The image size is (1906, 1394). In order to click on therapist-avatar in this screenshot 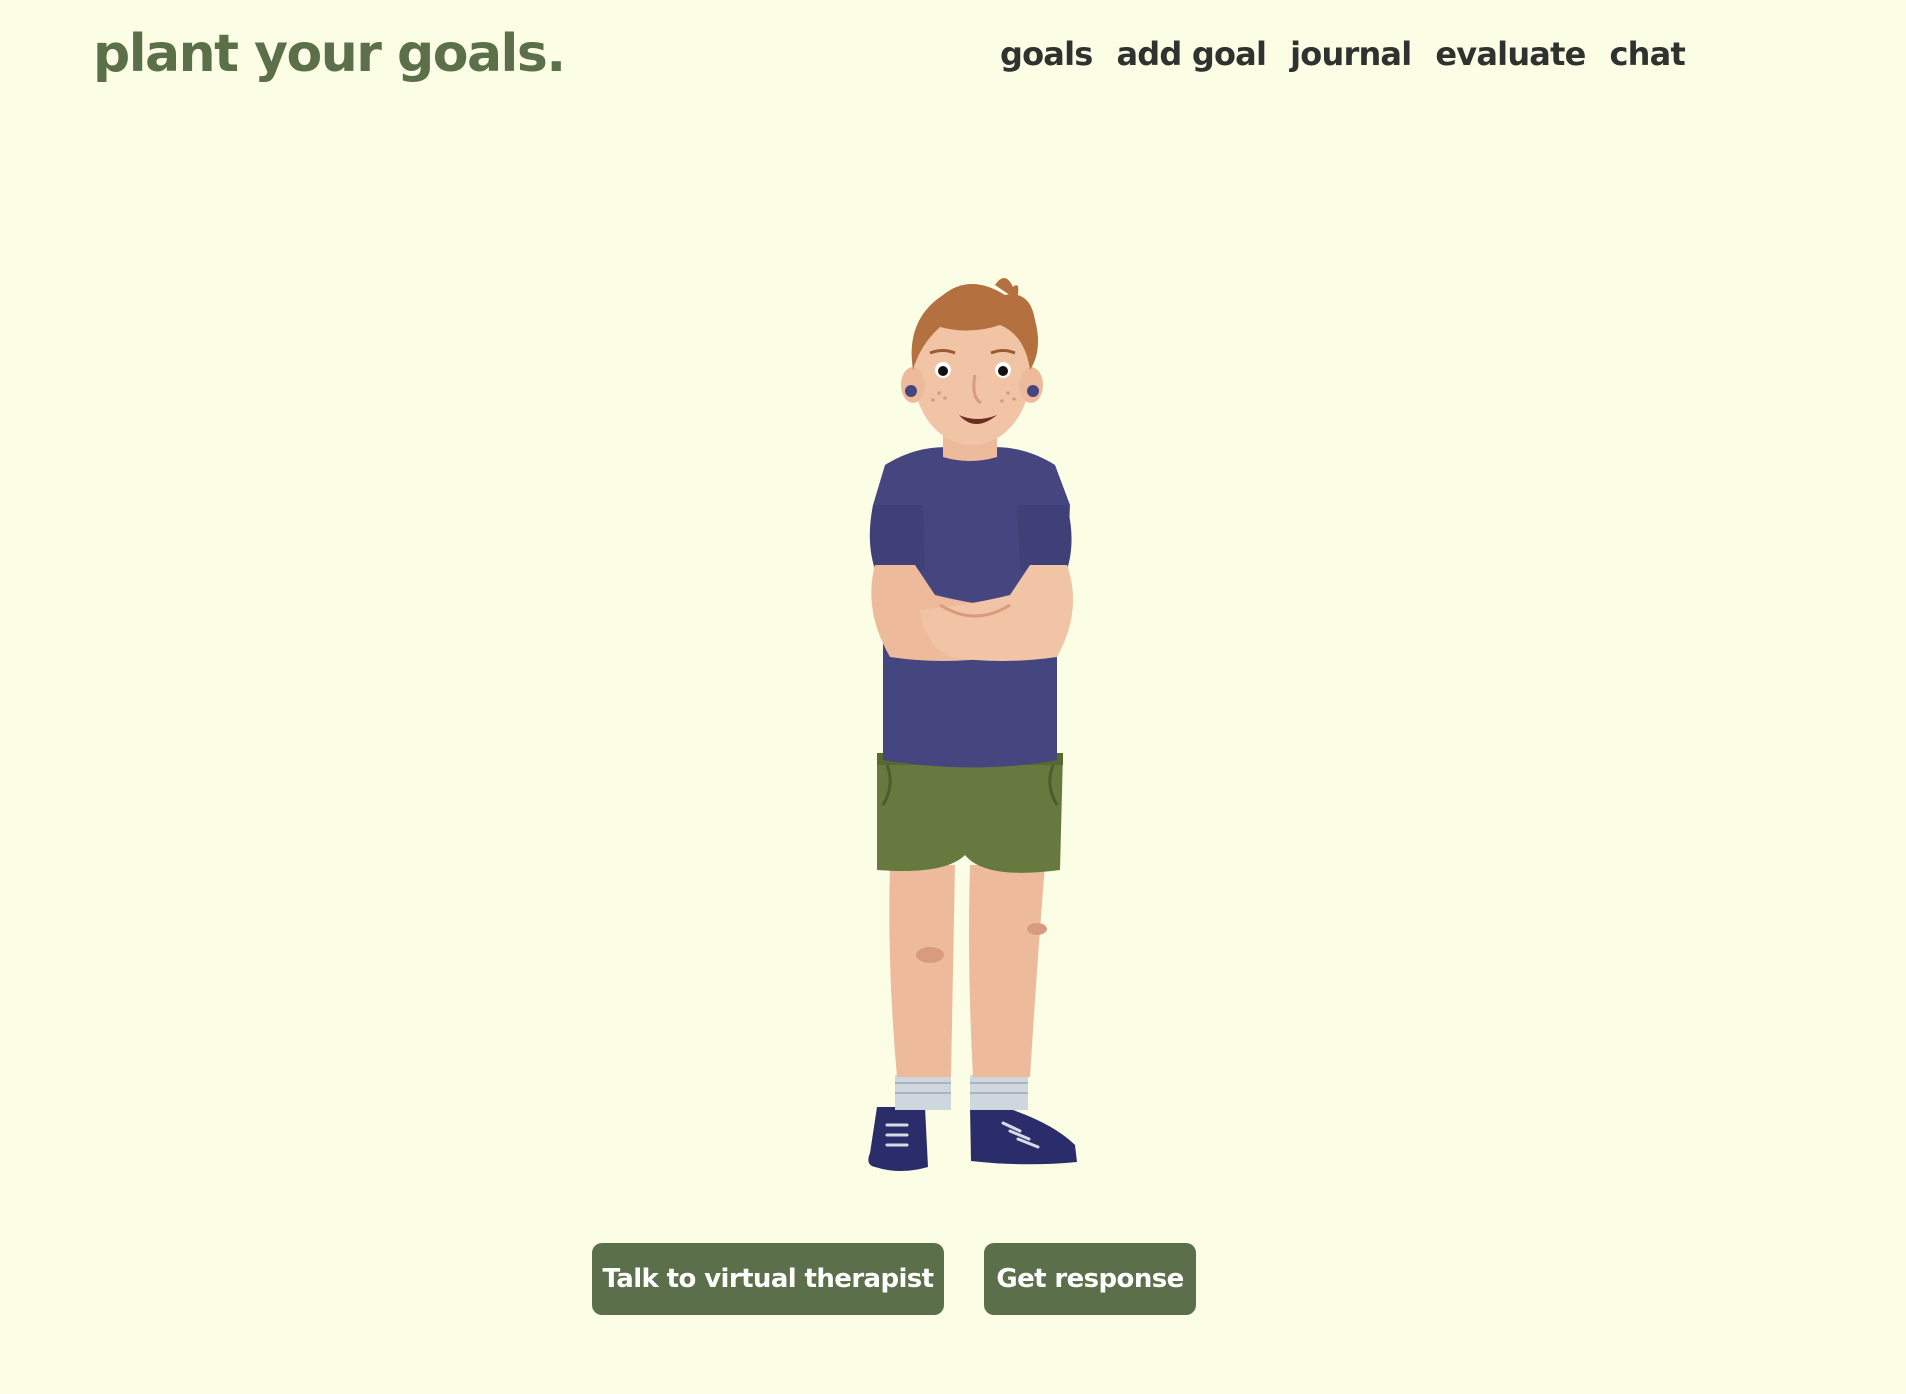, I will do `click(970, 730)`.